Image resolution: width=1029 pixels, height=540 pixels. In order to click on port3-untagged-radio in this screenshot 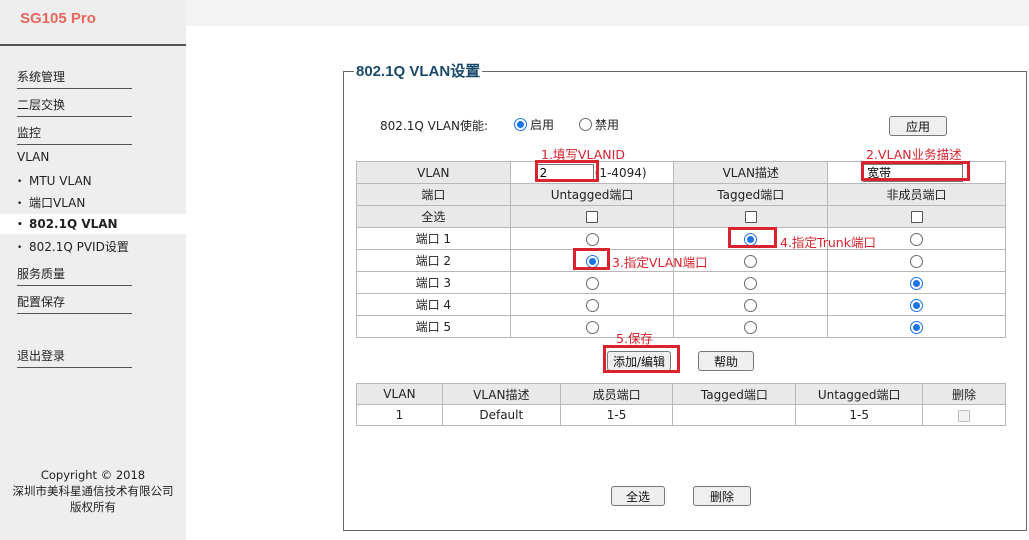, I will do `click(592, 283)`.